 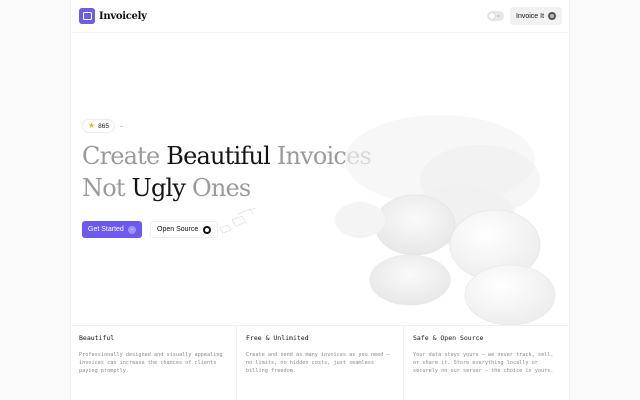 I want to click on headline-segment: Not, so click(x=107, y=188).